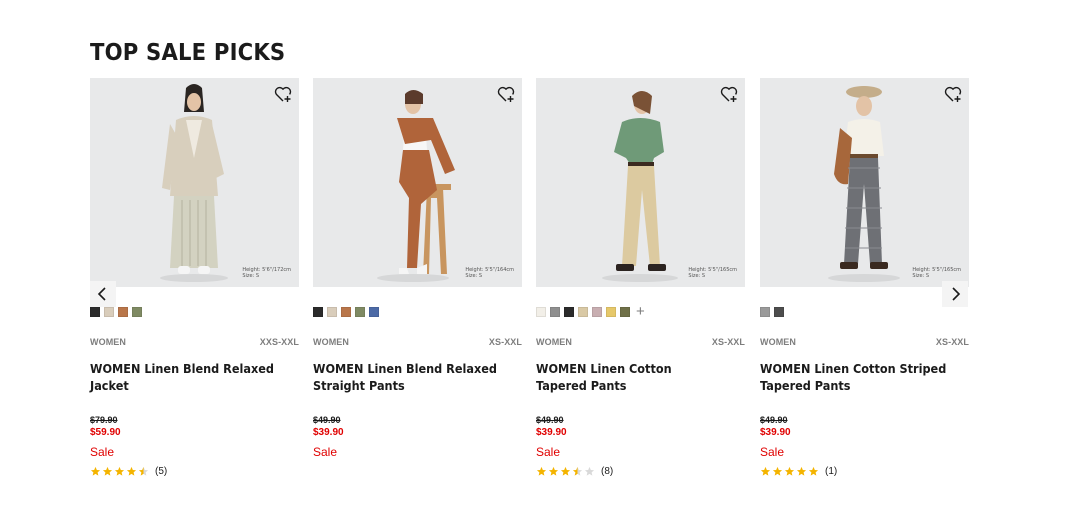  I want to click on carousel-next-button, so click(955, 294).